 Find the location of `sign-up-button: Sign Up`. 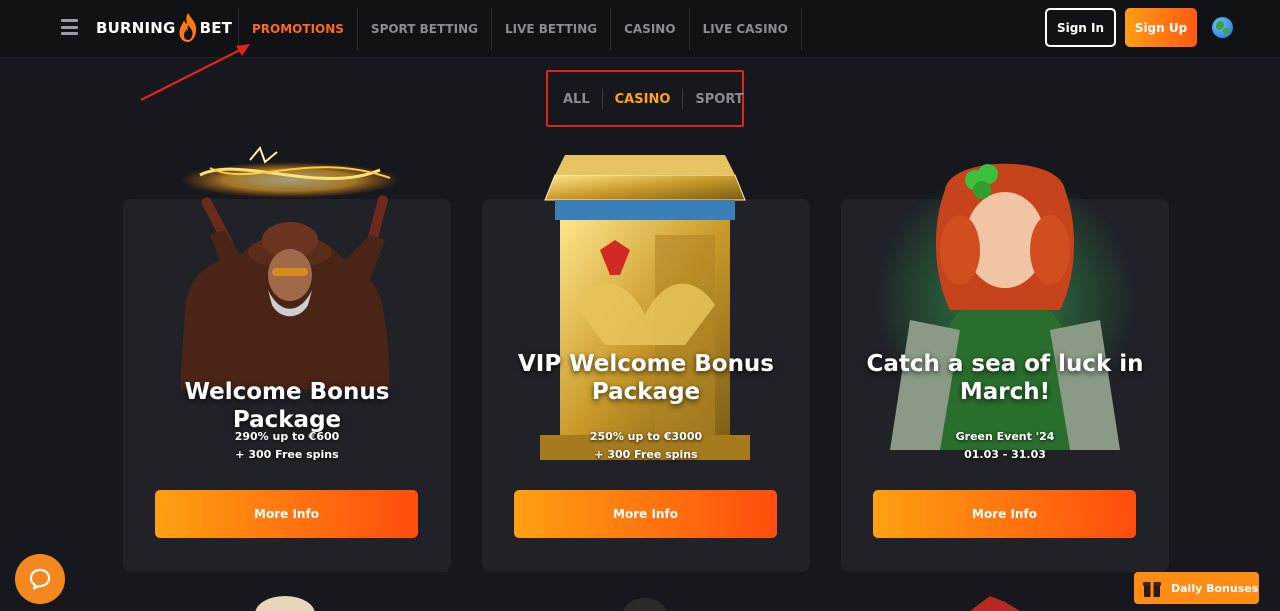

sign-up-button: Sign Up is located at coordinates (1161, 27).